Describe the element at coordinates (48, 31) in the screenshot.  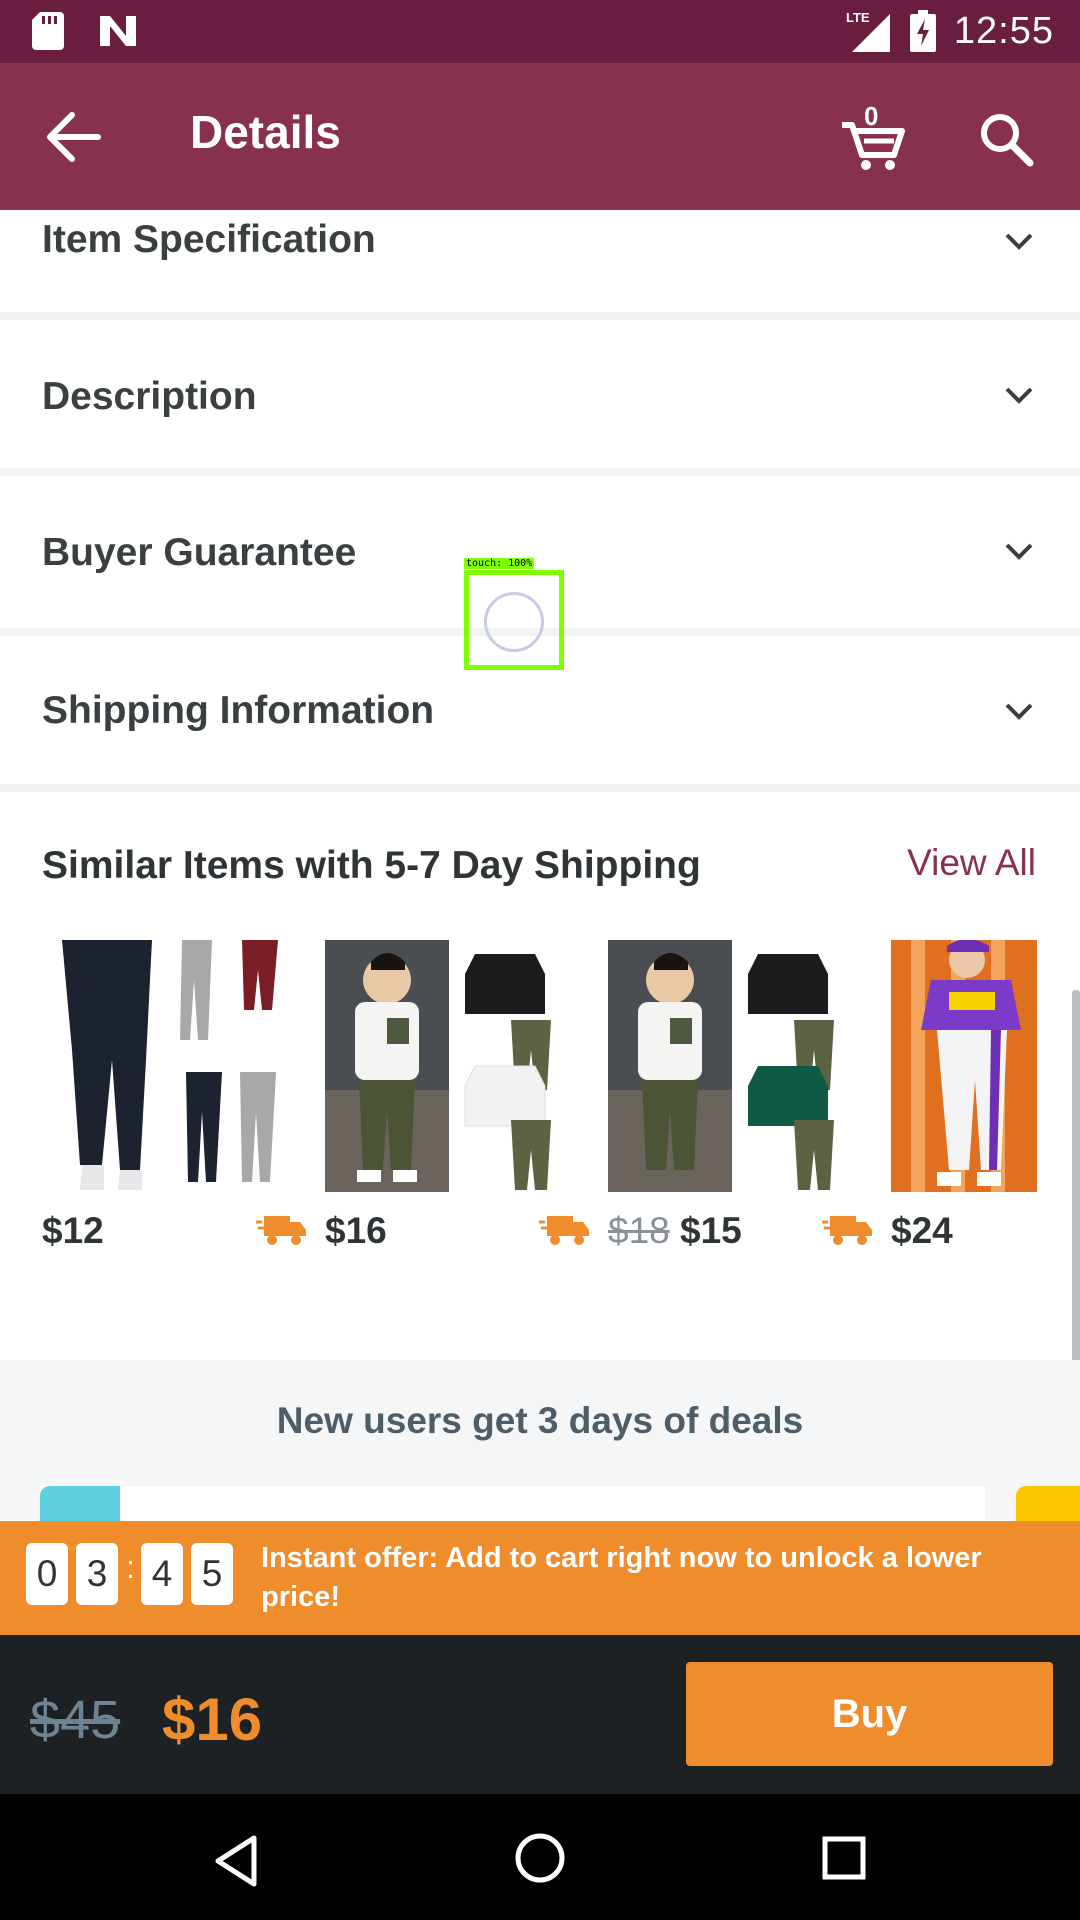
I see `sd-card-icon` at that location.